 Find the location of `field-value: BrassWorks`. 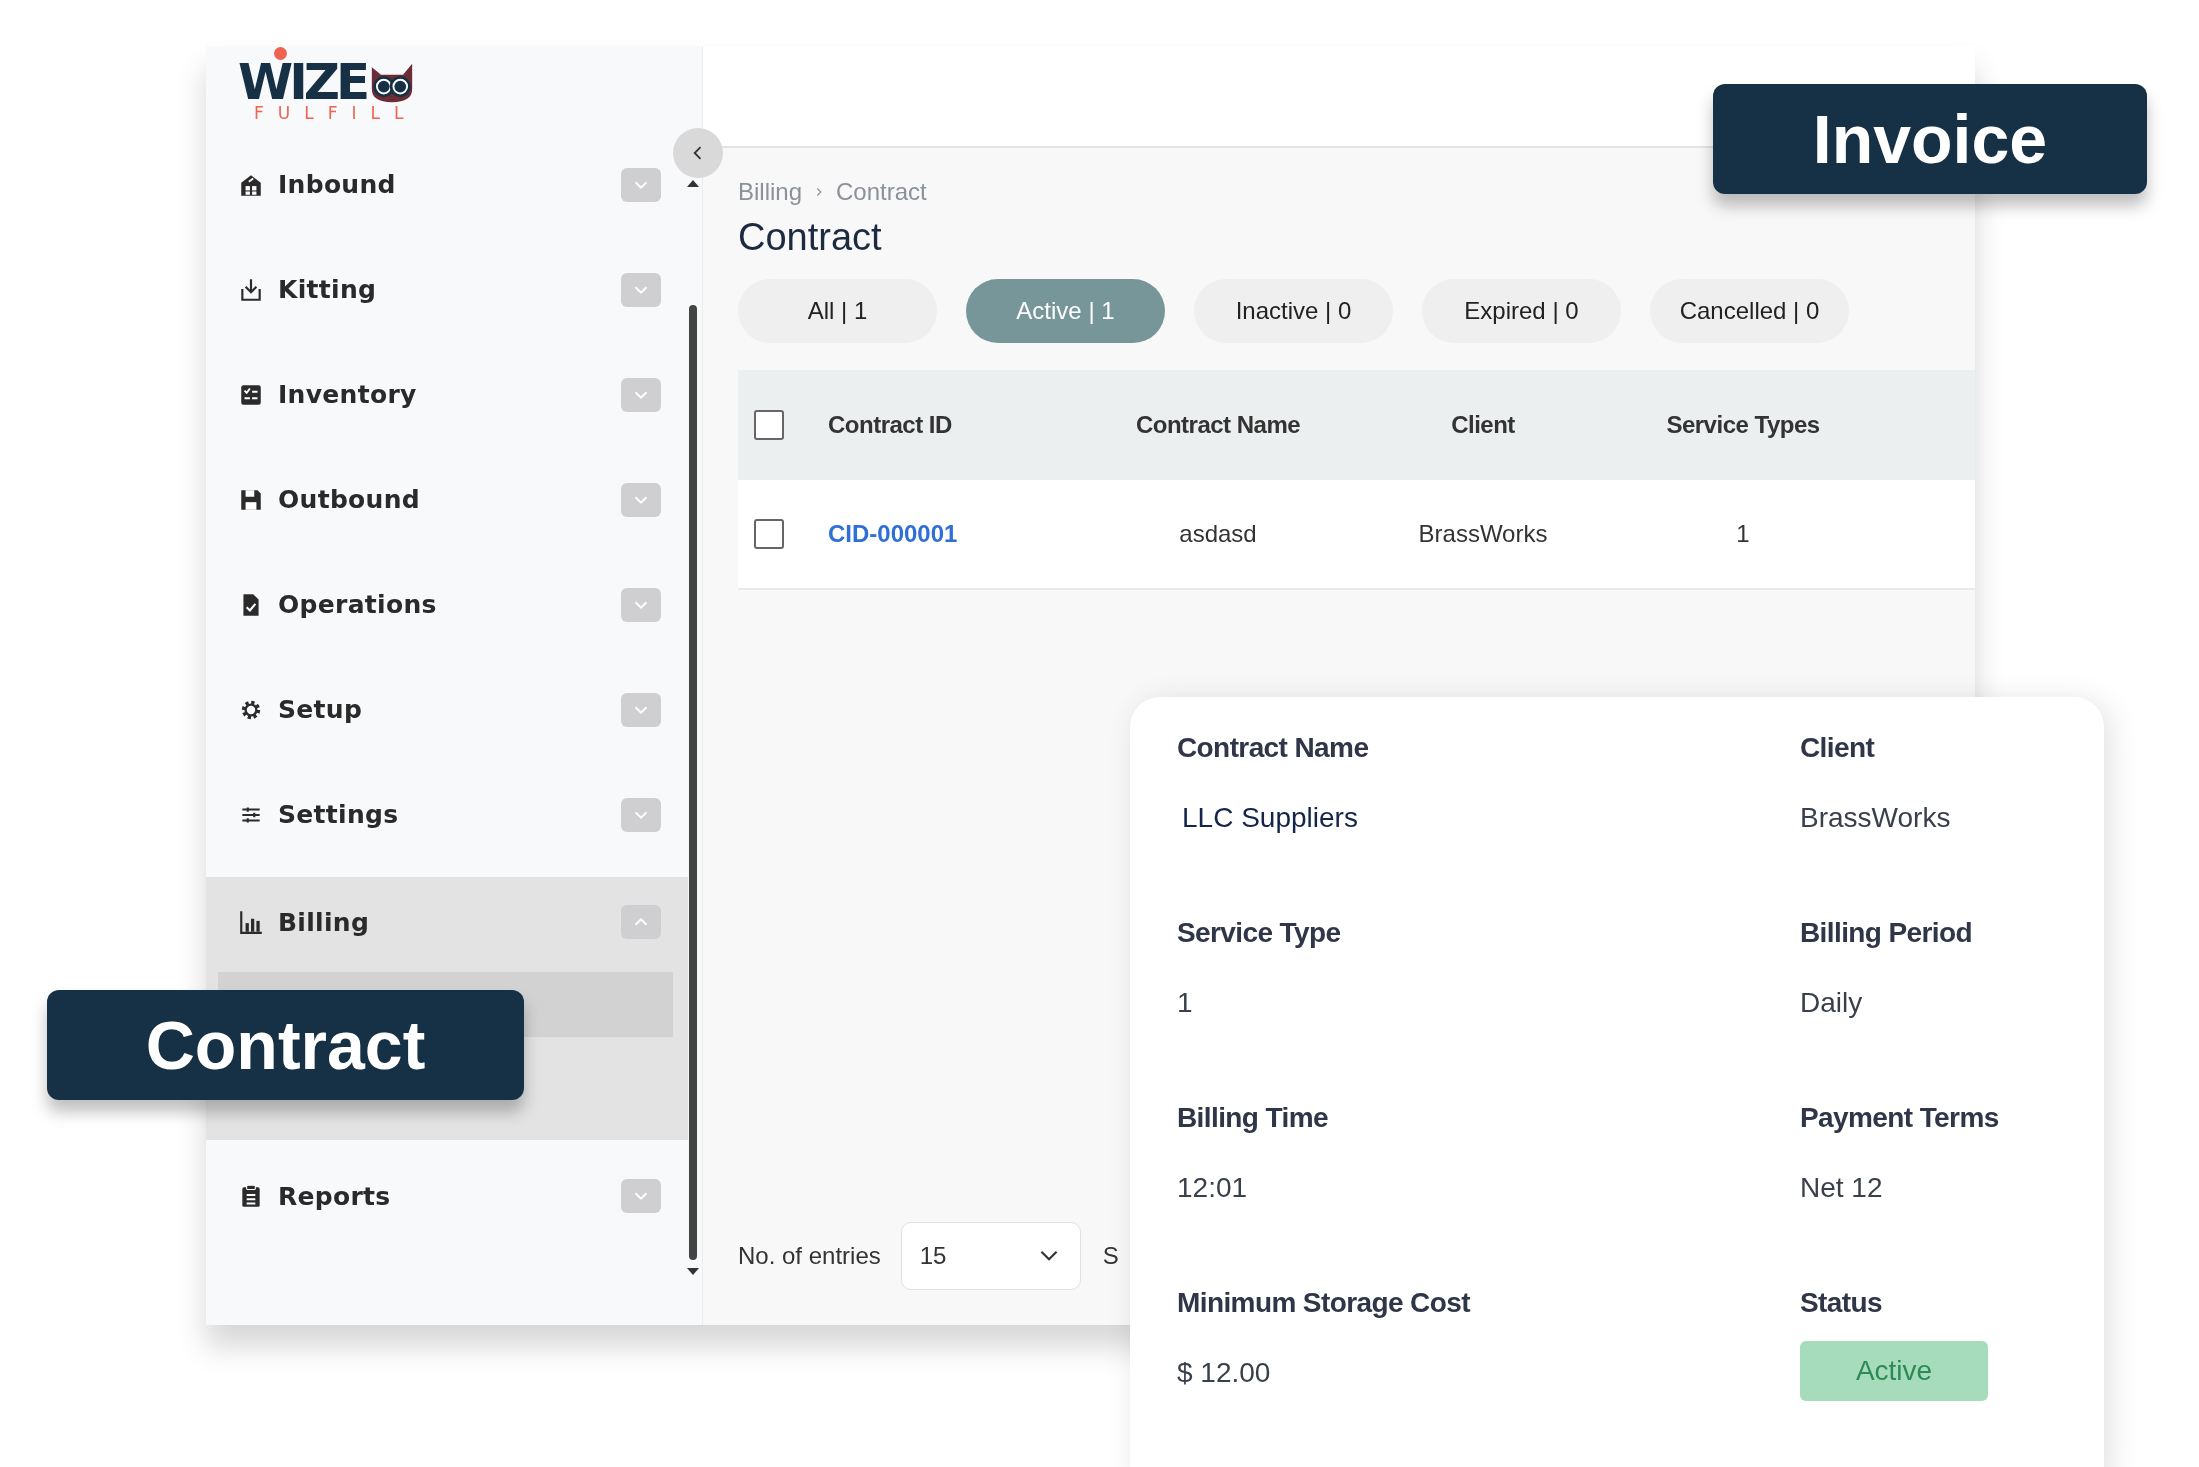

field-value: BrassWorks is located at coordinates (1875, 818).